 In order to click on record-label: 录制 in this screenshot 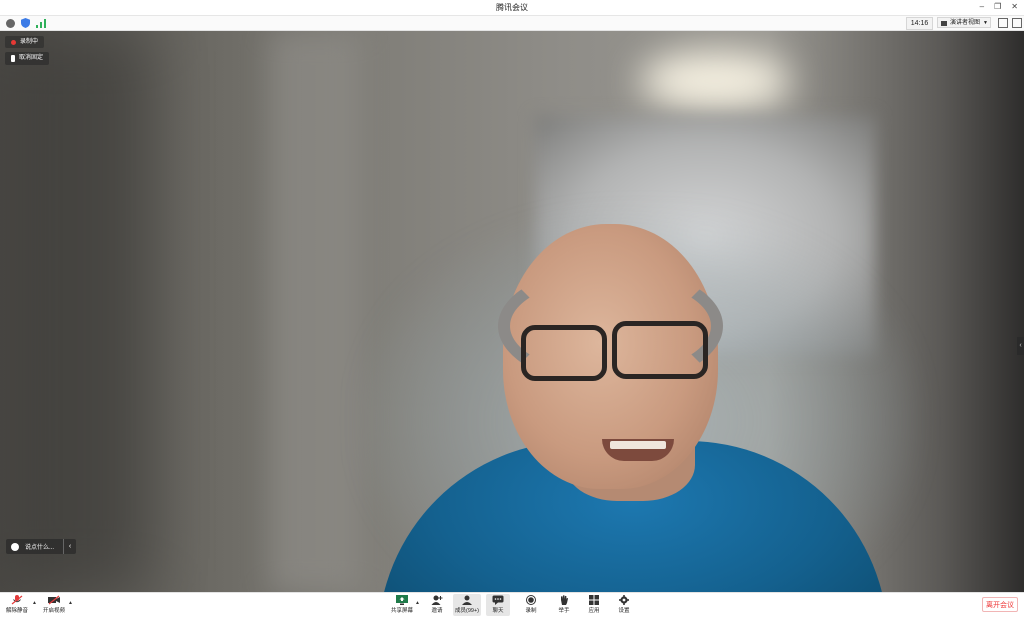, I will do `click(531, 611)`.